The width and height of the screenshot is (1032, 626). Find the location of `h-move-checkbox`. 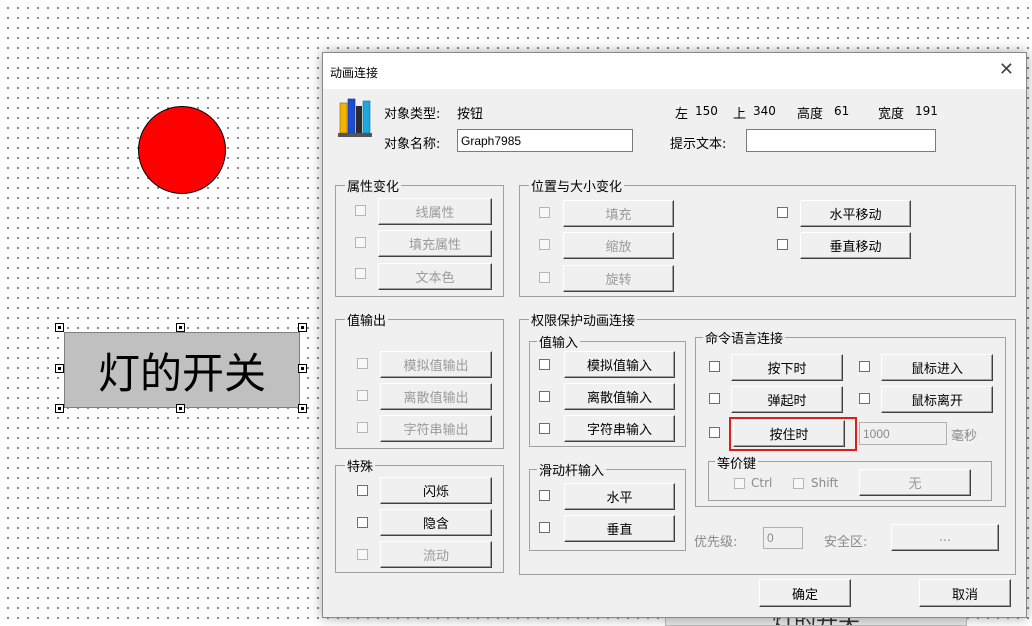

h-move-checkbox is located at coordinates (782, 212).